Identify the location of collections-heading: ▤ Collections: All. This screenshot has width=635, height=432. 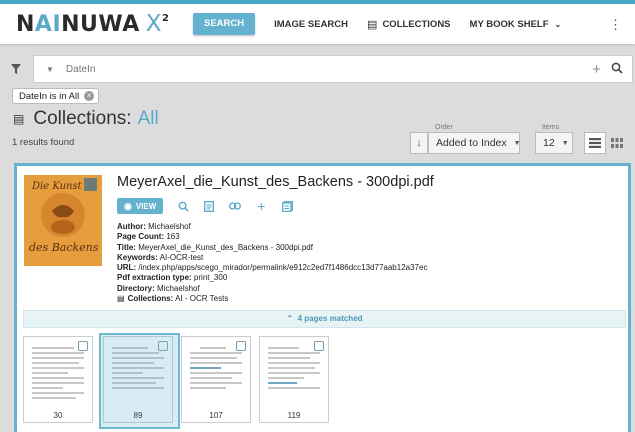
(86, 118).